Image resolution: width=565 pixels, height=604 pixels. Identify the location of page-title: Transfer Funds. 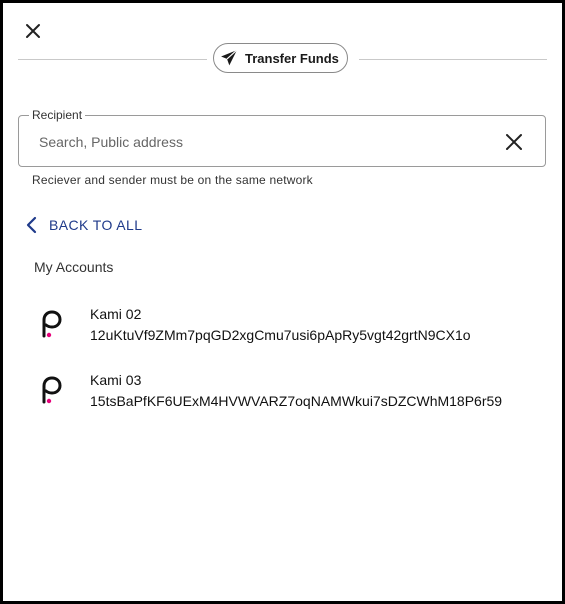
(292, 58).